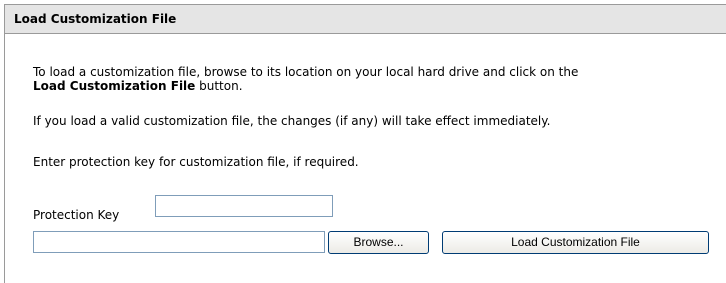 The width and height of the screenshot is (726, 283). Describe the element at coordinates (114, 86) in the screenshot. I see `instruction-bold-text: Load Customization File` at that location.